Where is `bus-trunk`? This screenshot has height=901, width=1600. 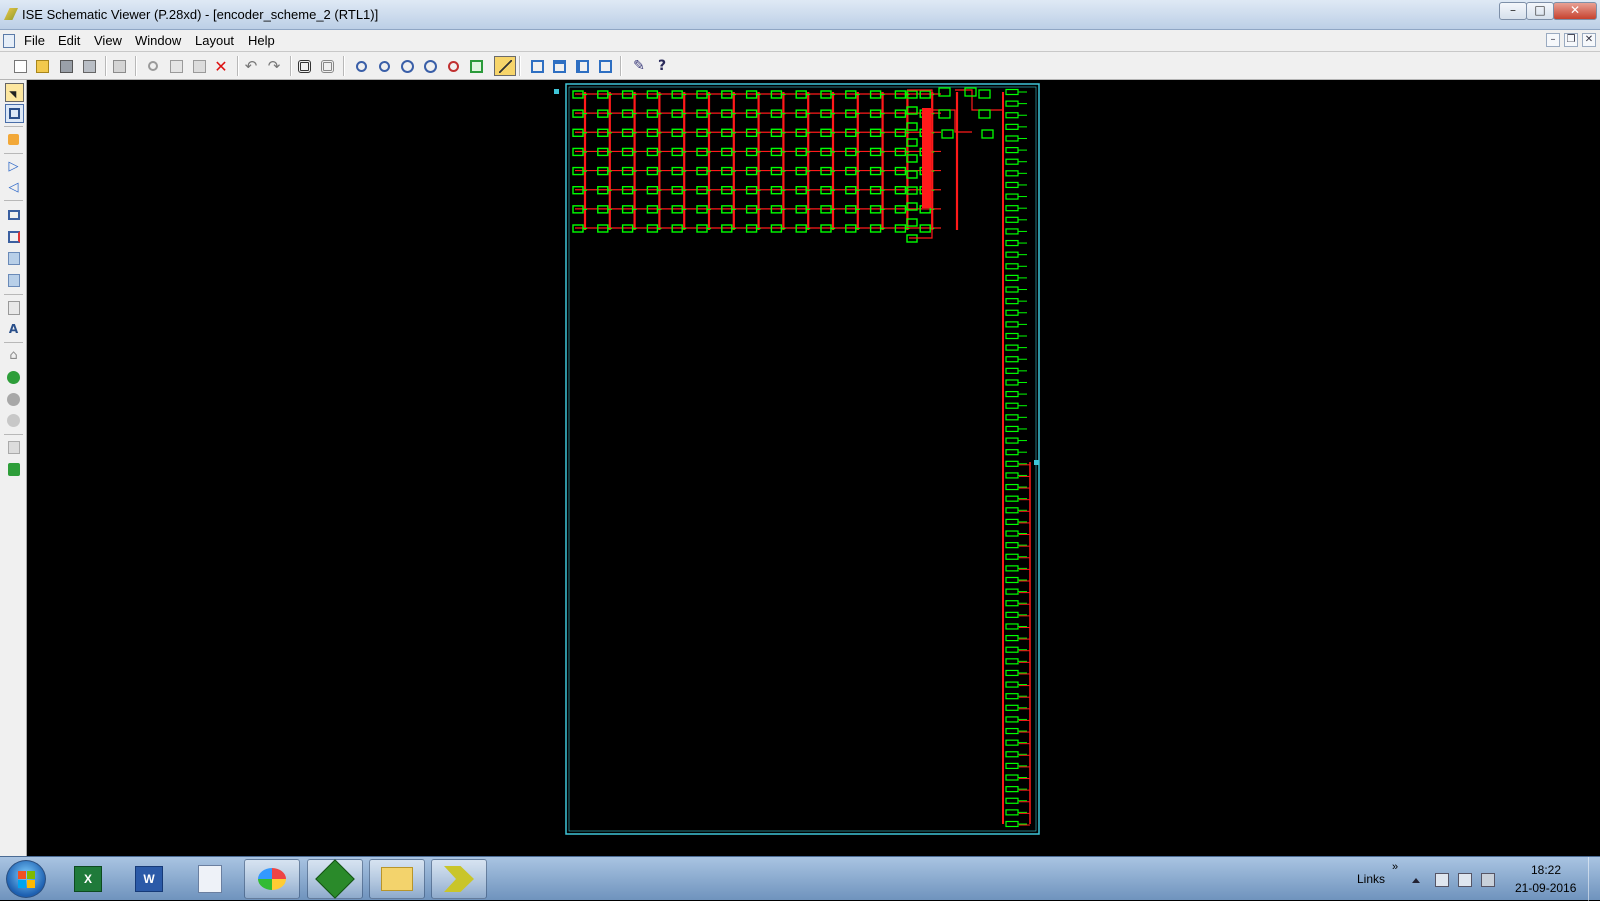 bus-trunk is located at coordinates (926, 158).